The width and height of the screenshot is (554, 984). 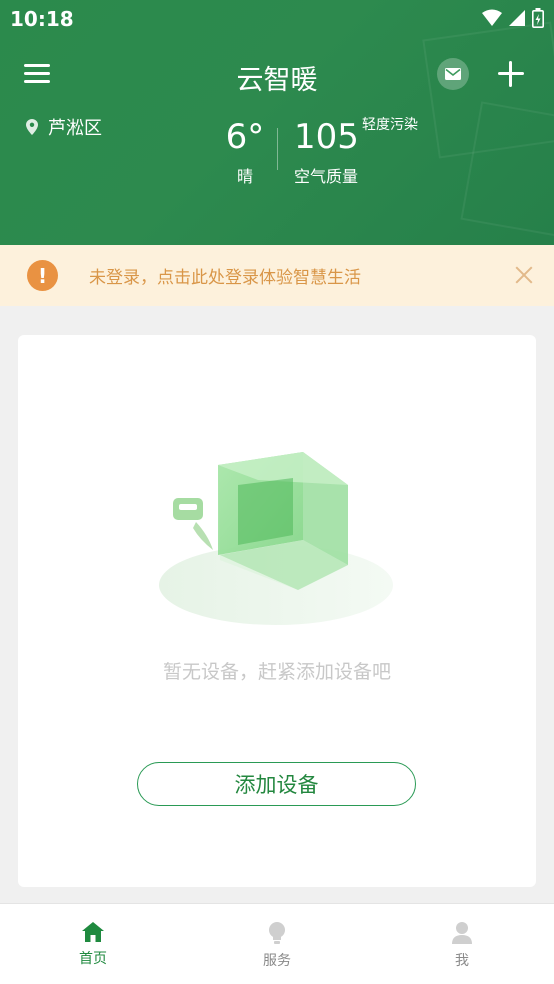 What do you see at coordinates (93, 932) in the screenshot?
I see `home-icon` at bounding box center [93, 932].